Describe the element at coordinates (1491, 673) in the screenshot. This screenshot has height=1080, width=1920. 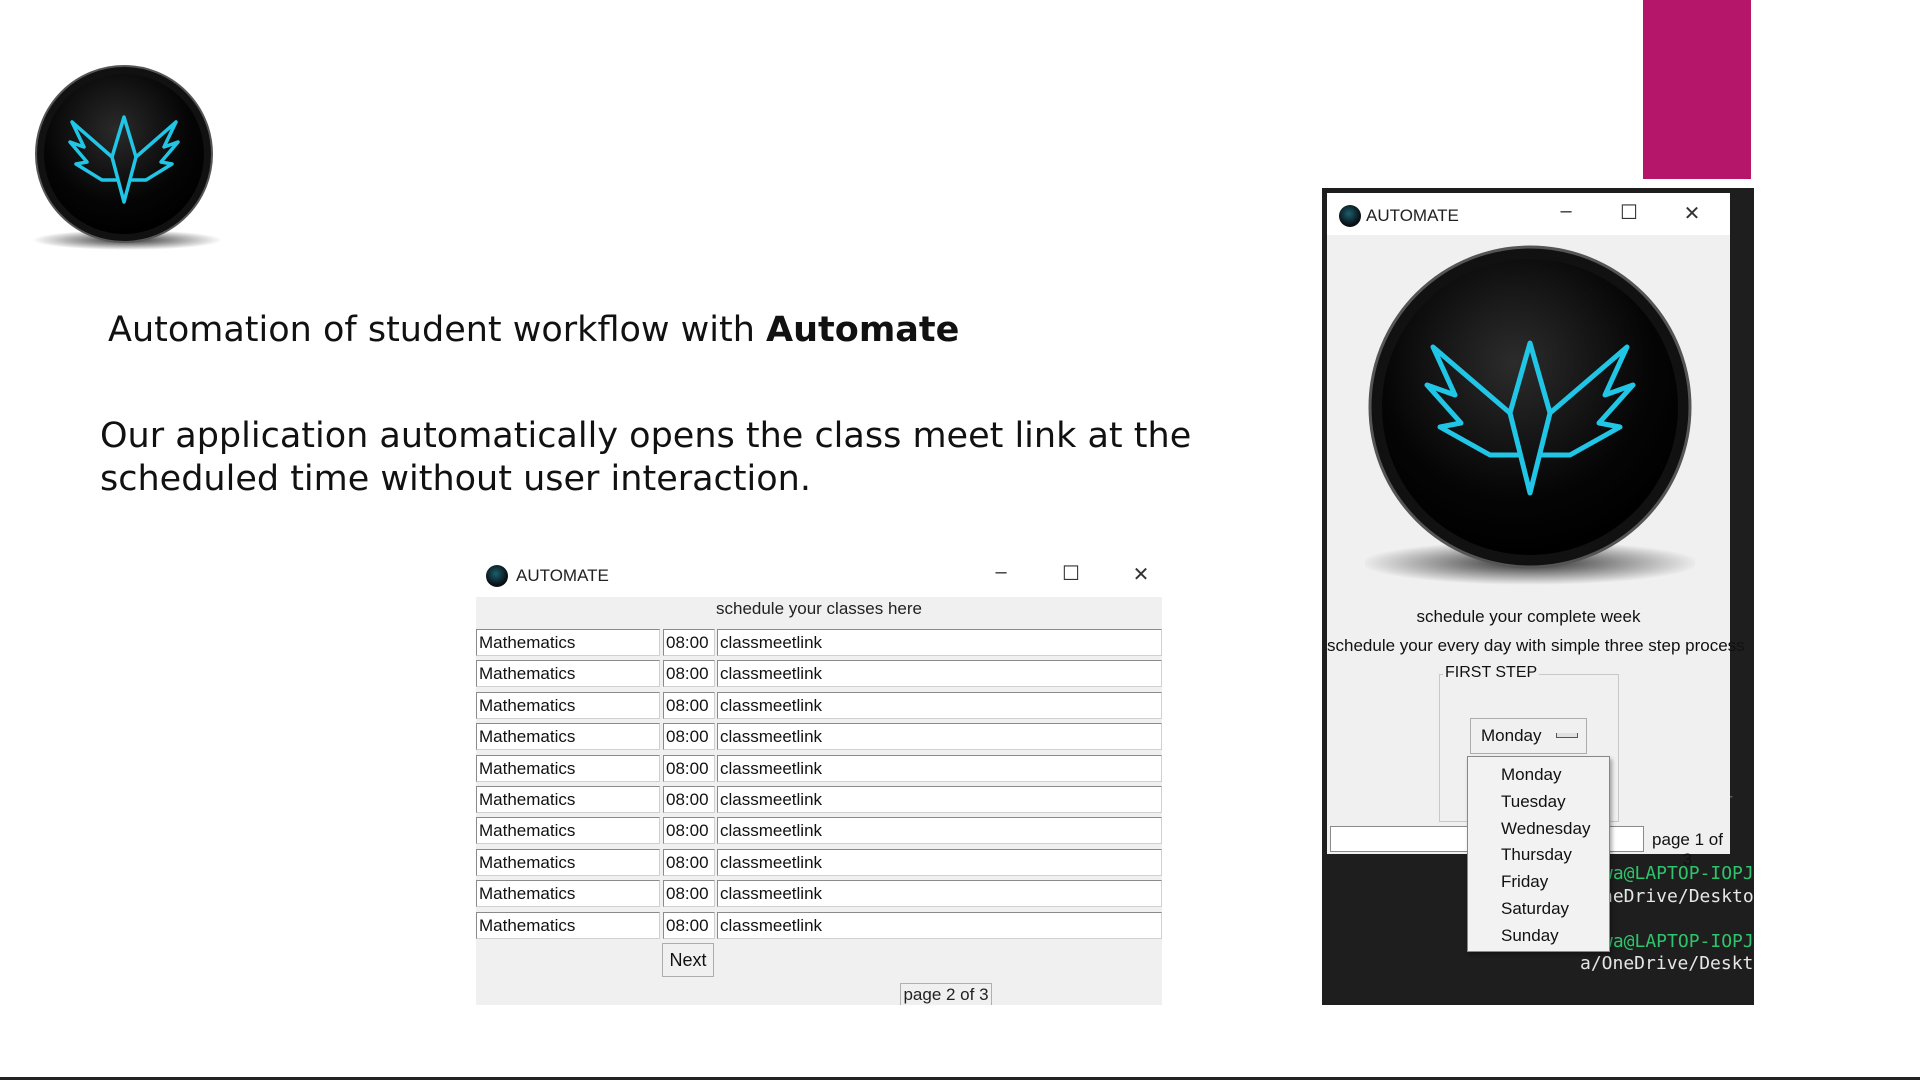
I see `first-step-label: FIRST STEP` at that location.